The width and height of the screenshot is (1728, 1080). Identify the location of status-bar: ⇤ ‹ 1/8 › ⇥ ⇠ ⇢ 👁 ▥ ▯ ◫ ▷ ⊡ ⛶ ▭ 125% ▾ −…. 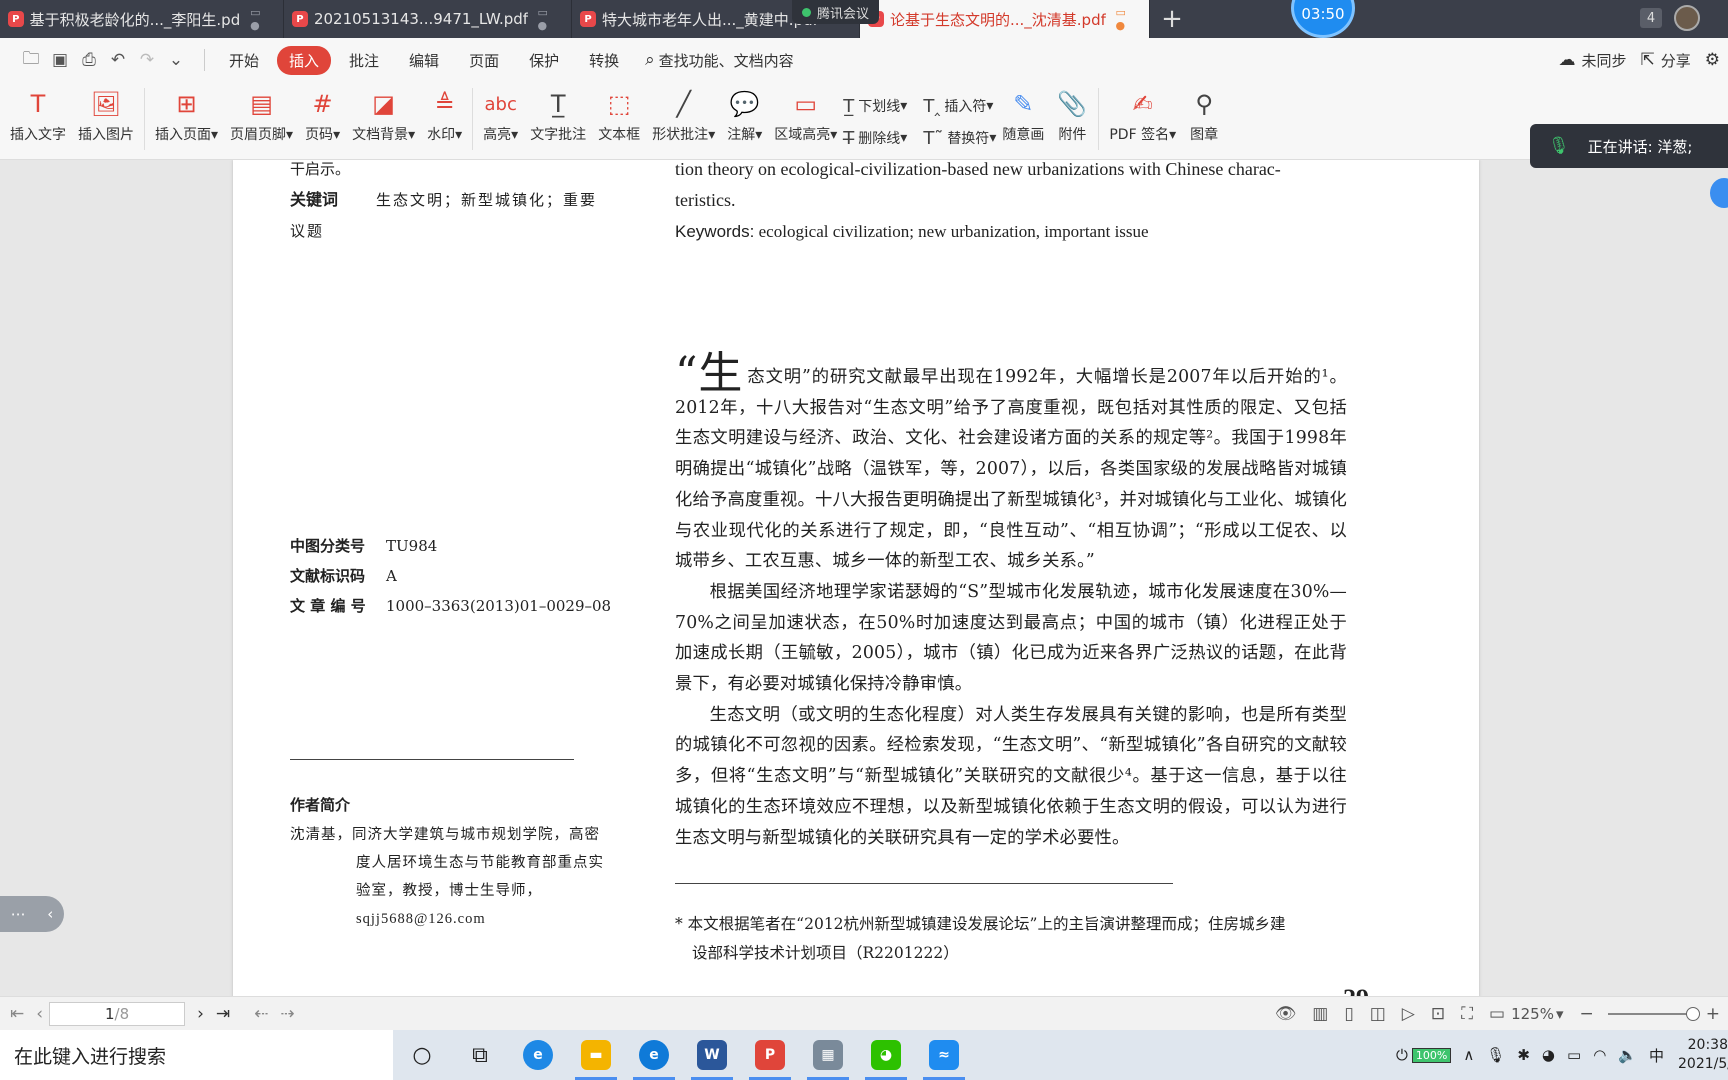
(864, 1013).